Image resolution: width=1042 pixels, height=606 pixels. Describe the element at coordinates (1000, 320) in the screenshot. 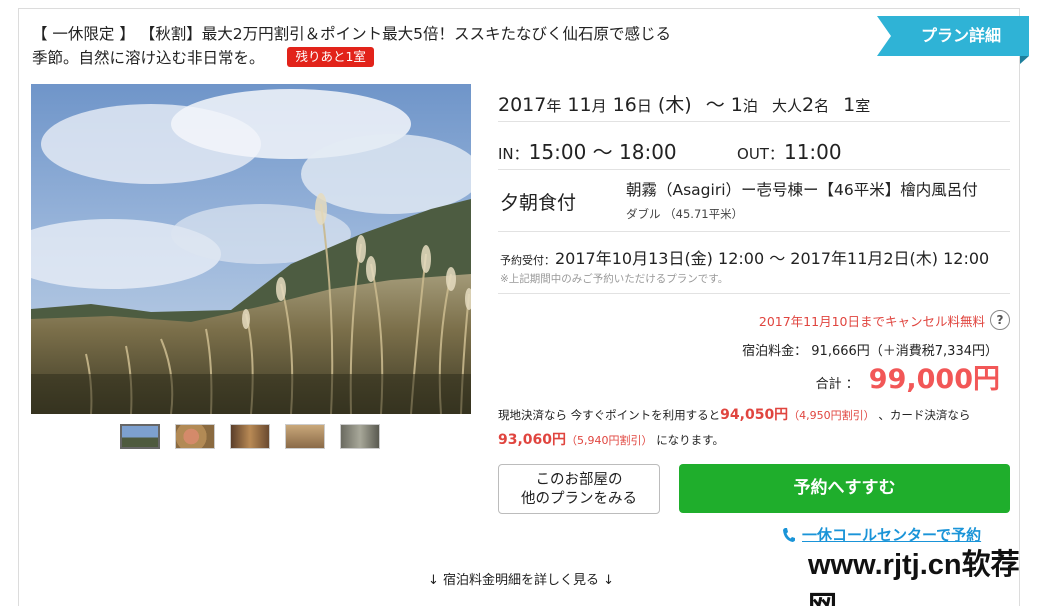

I see `help-icon: ?` at that location.